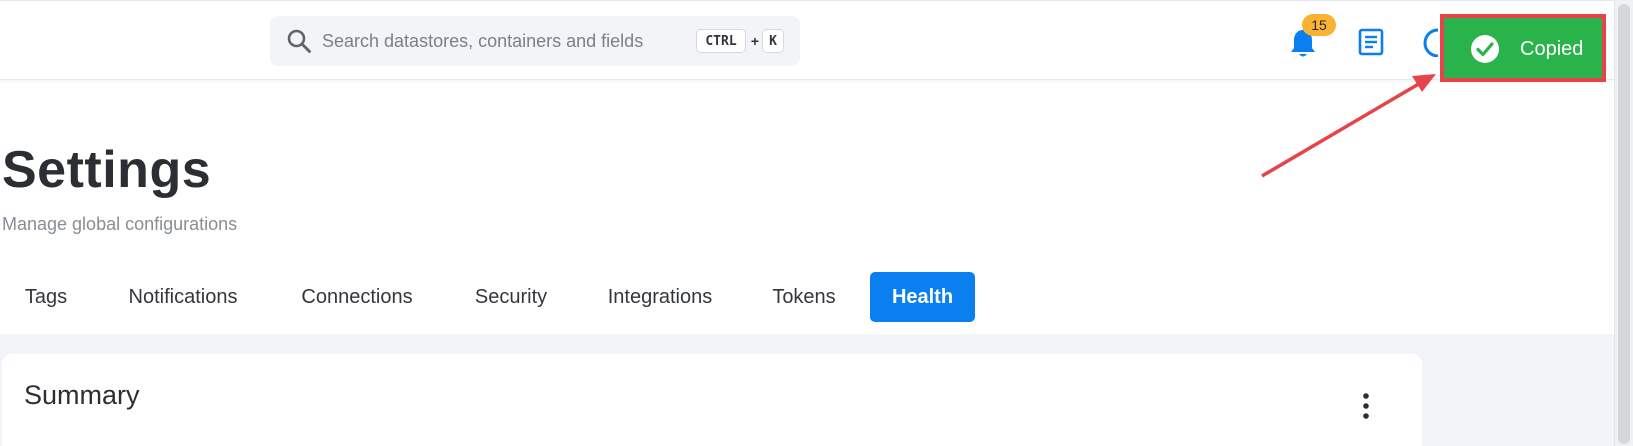  What do you see at coordinates (357, 297) in the screenshot?
I see `tab-connections: Connections` at bounding box center [357, 297].